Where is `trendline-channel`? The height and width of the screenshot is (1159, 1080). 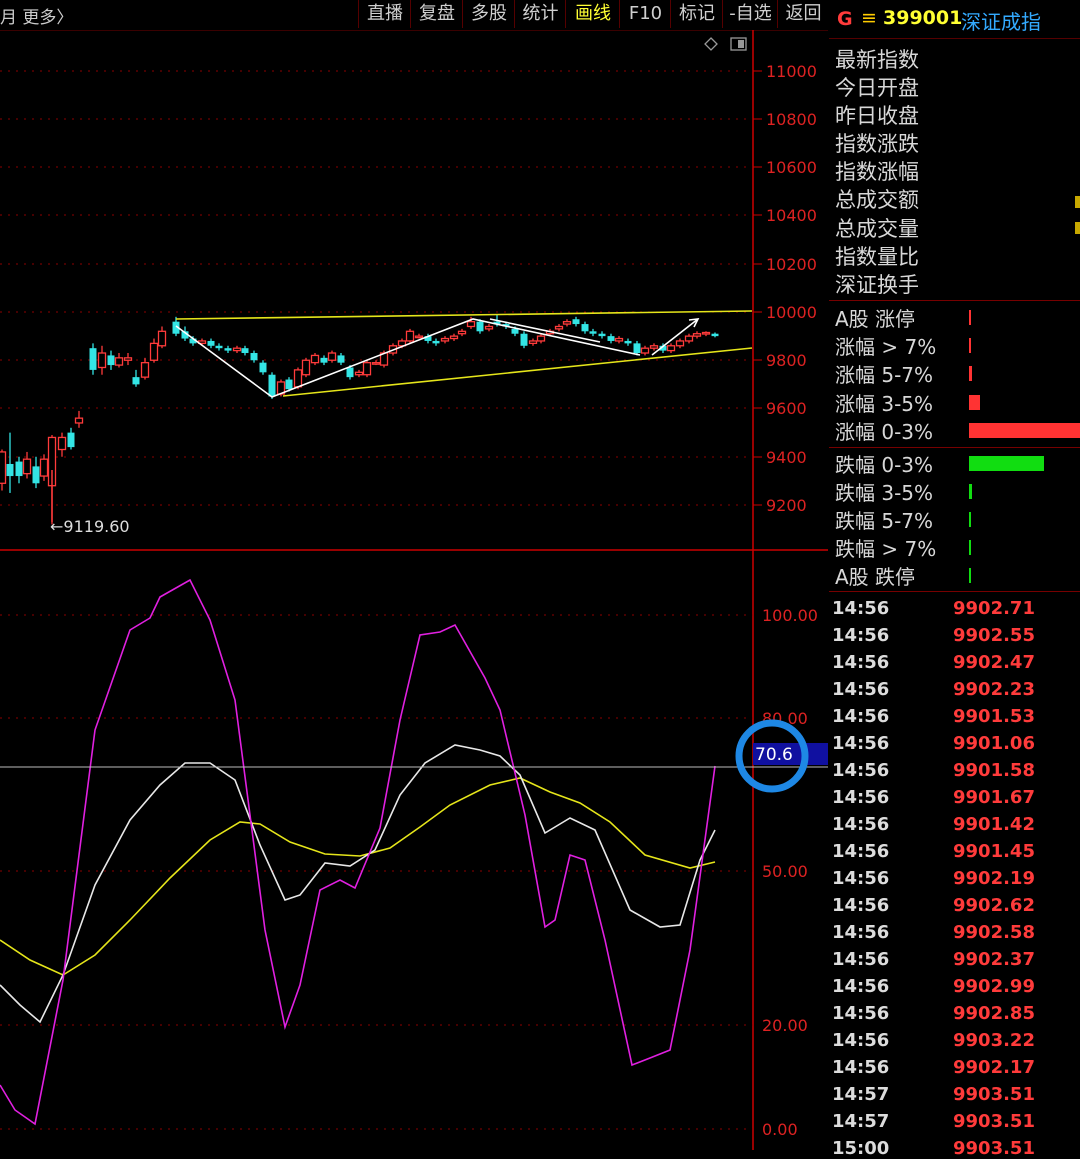
trendline-channel is located at coordinates (464, 353).